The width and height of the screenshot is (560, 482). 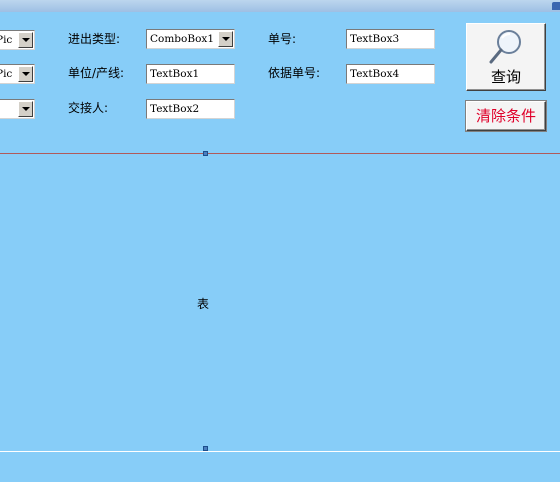 What do you see at coordinates (505, 47) in the screenshot?
I see `magnifier-icon` at bounding box center [505, 47].